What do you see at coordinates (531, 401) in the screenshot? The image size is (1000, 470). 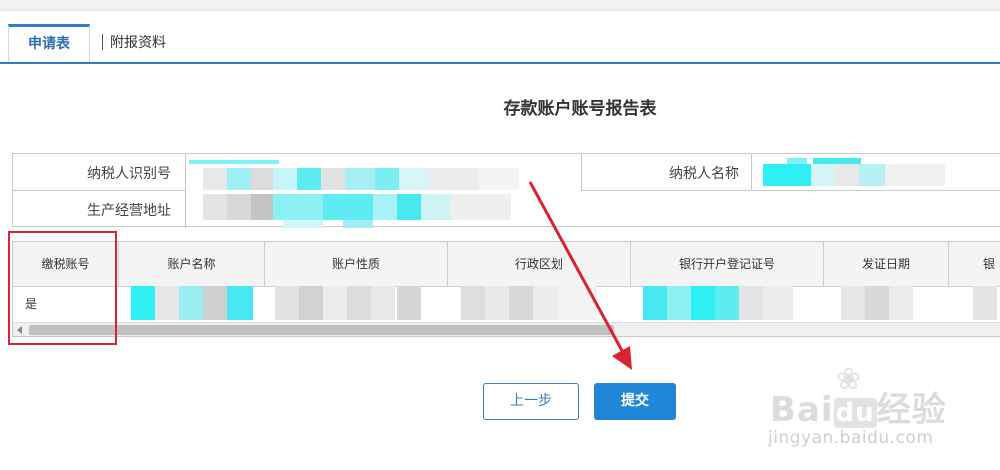 I see `previous-step-button: 上一步` at bounding box center [531, 401].